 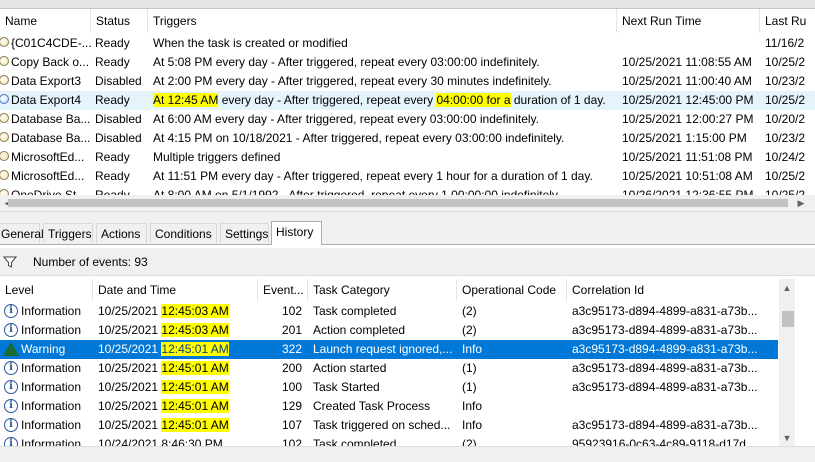 What do you see at coordinates (119, 21) in the screenshot?
I see `column-header-status: Status` at bounding box center [119, 21].